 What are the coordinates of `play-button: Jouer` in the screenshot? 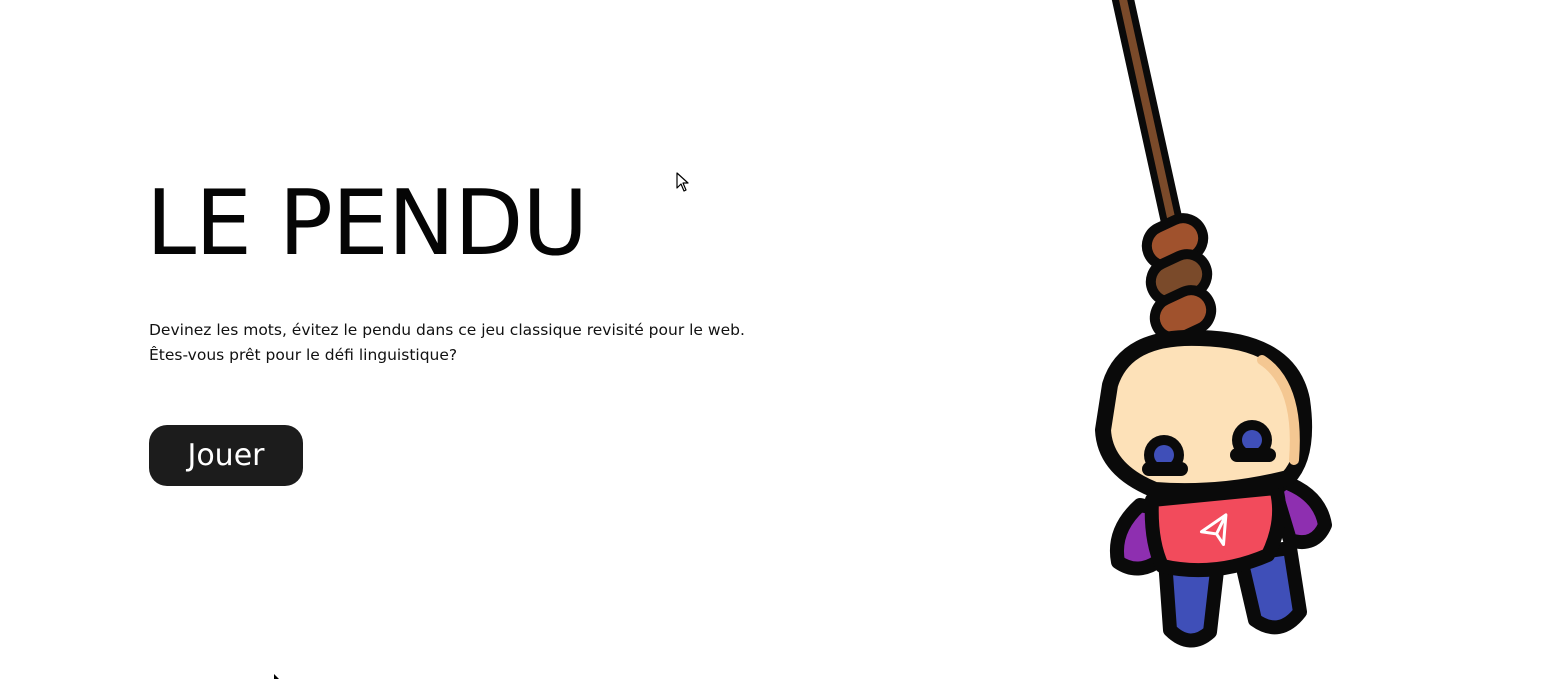 It's located at (226, 455).